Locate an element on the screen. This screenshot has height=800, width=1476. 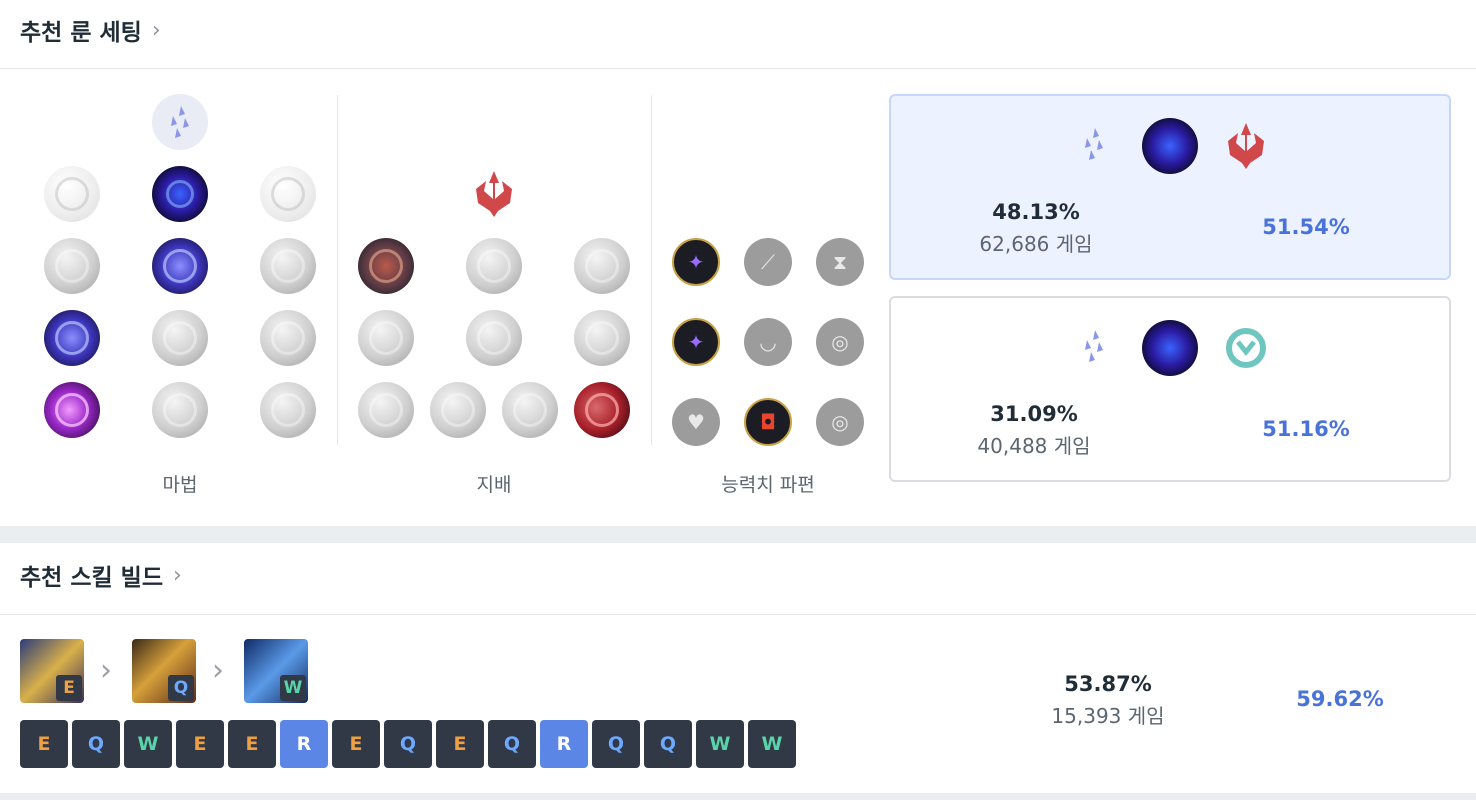
skill-build-title-text: 추천 스킬 빌드 is located at coordinates (91, 578).